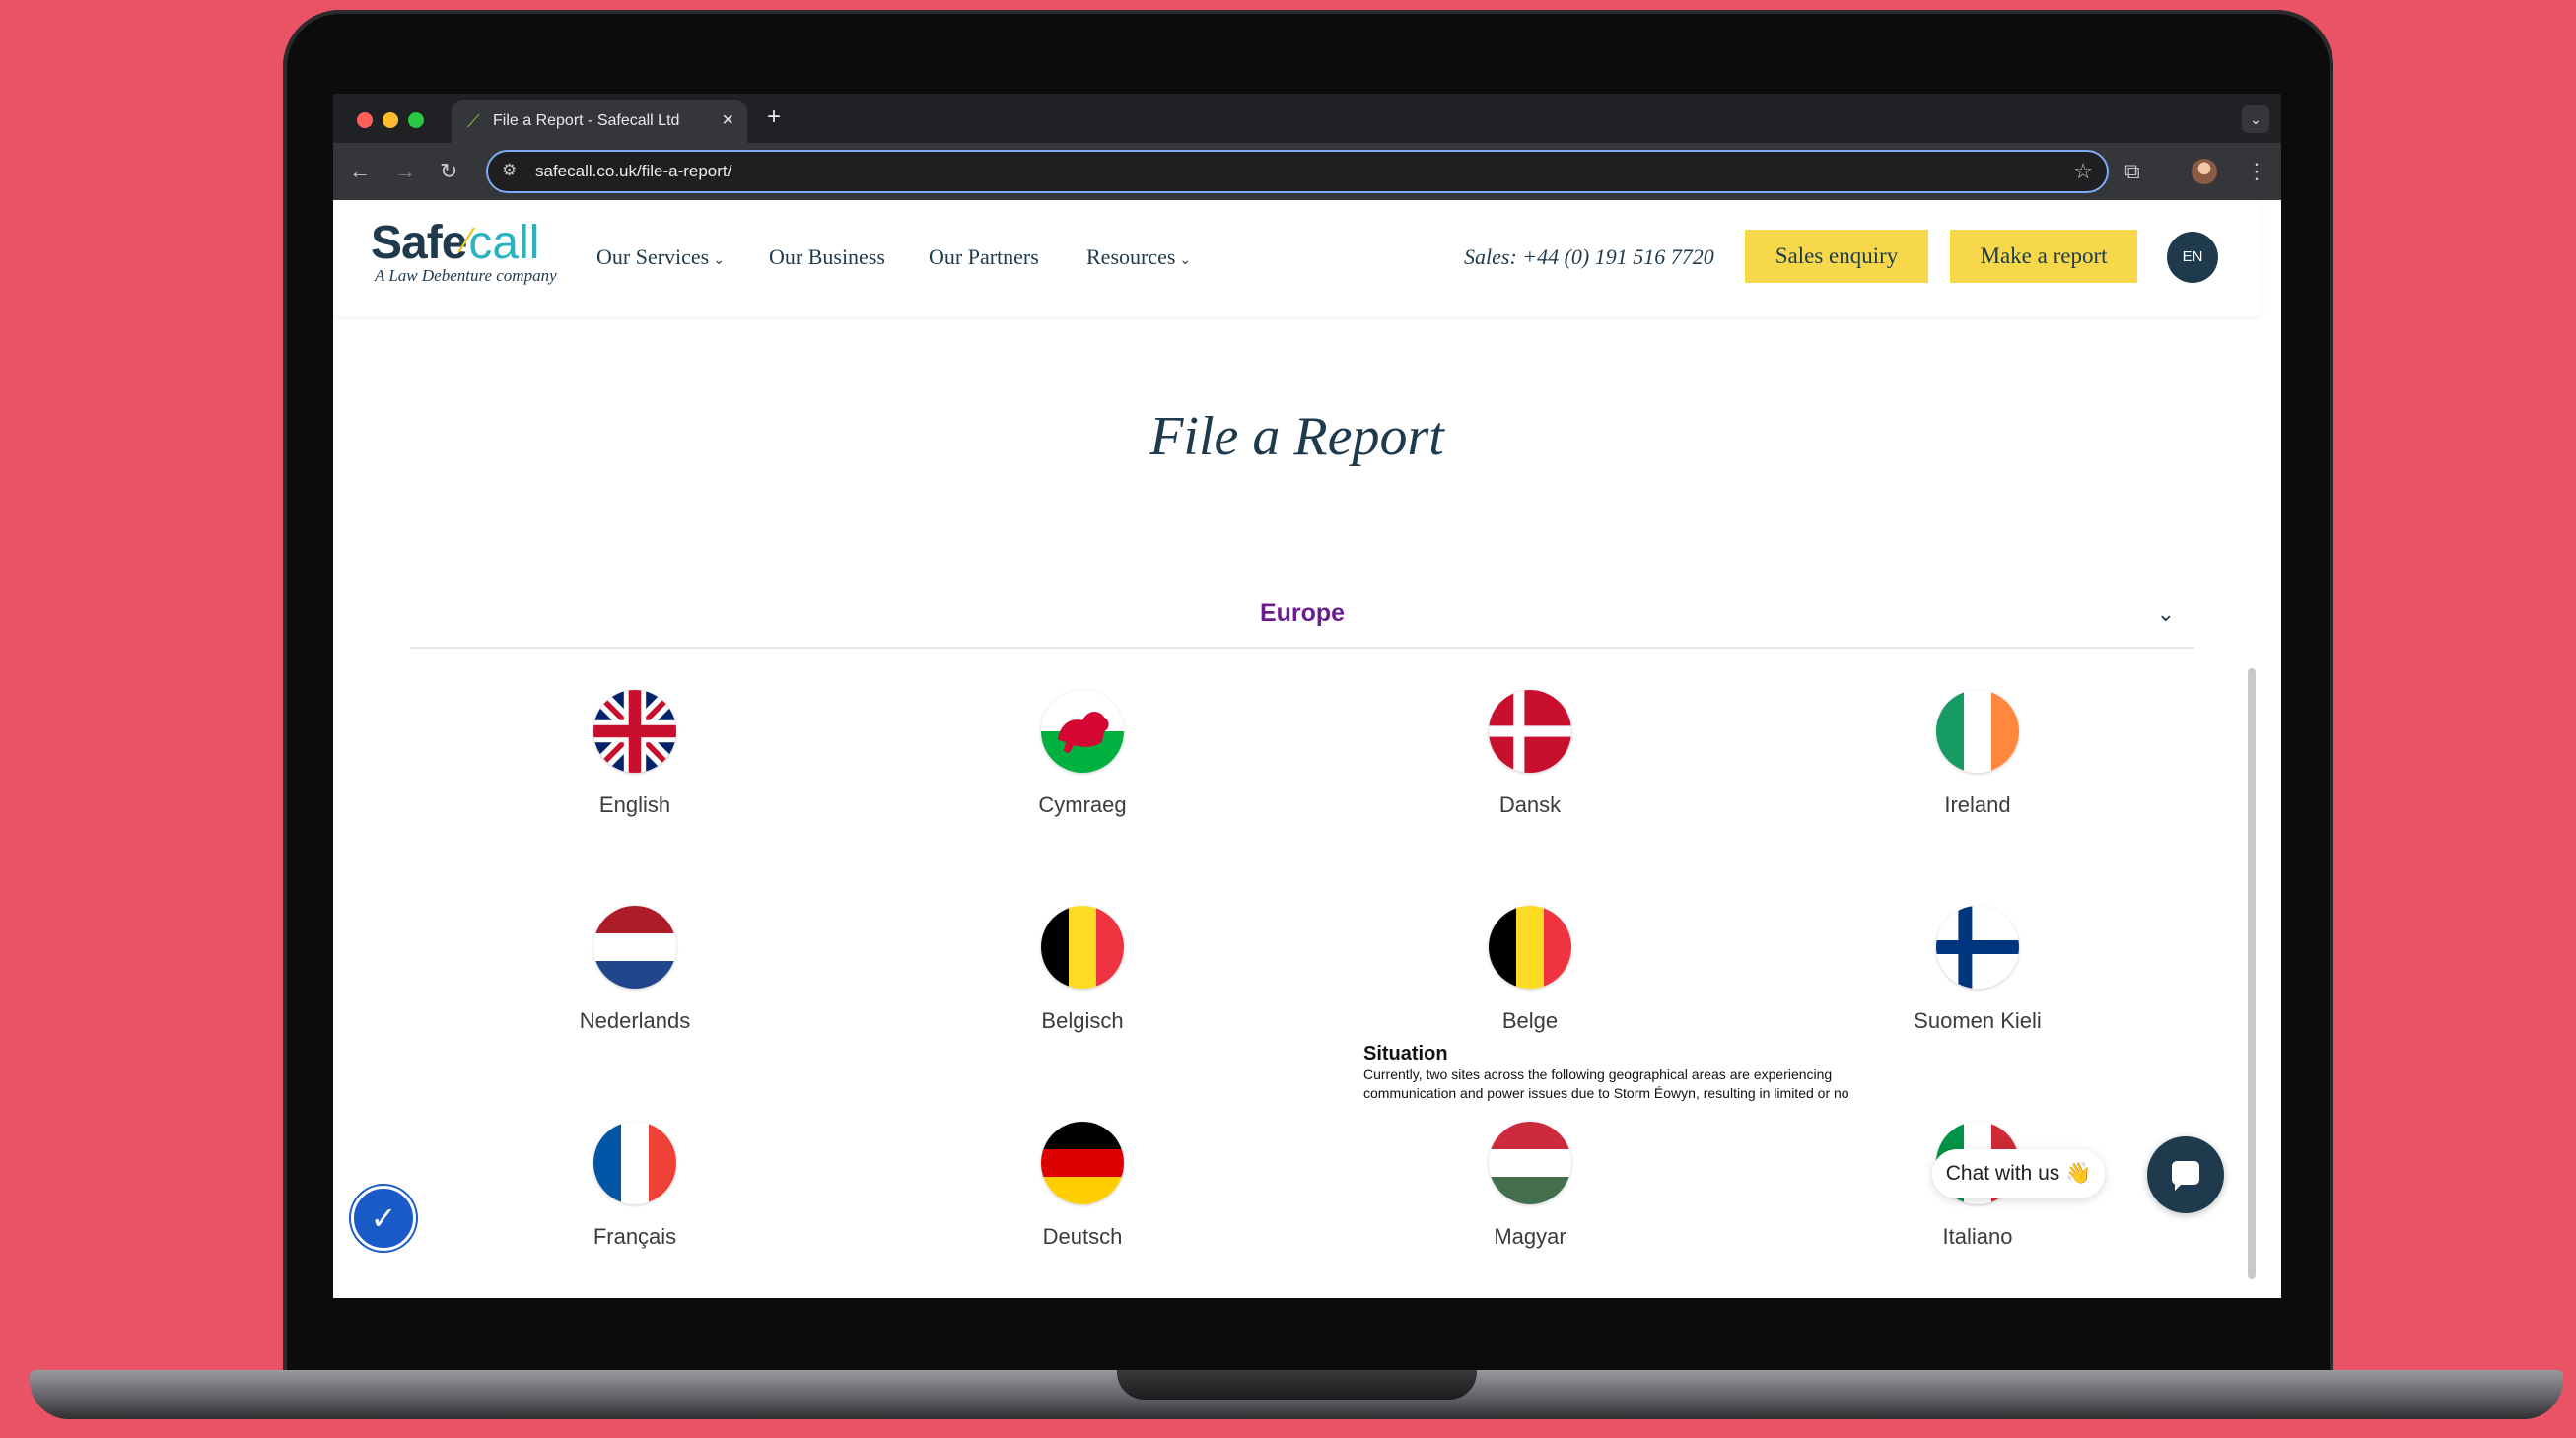  Describe the element at coordinates (384, 1218) in the screenshot. I see `accessibility-widget-icon: ✓` at that location.